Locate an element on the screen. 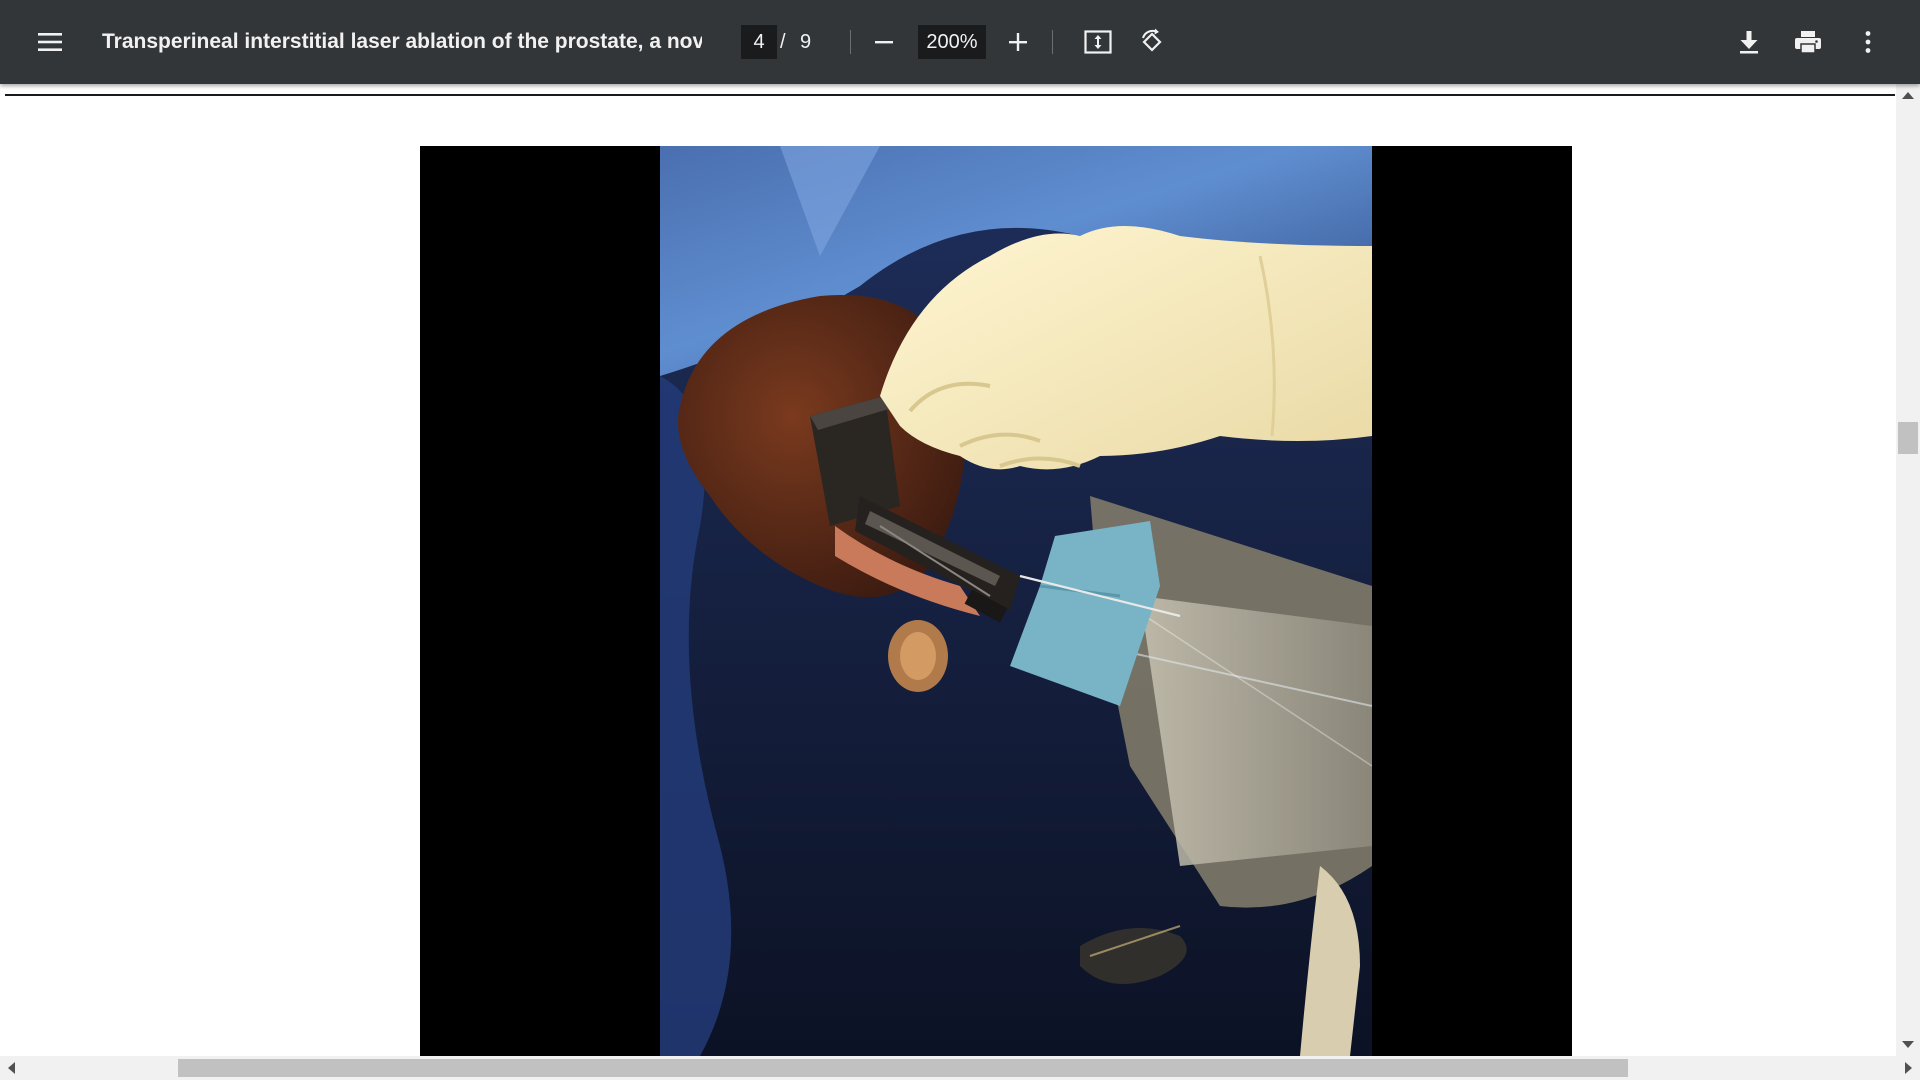 This screenshot has height=1080, width=1920. zoom-level-input: 200% is located at coordinates (952, 42).